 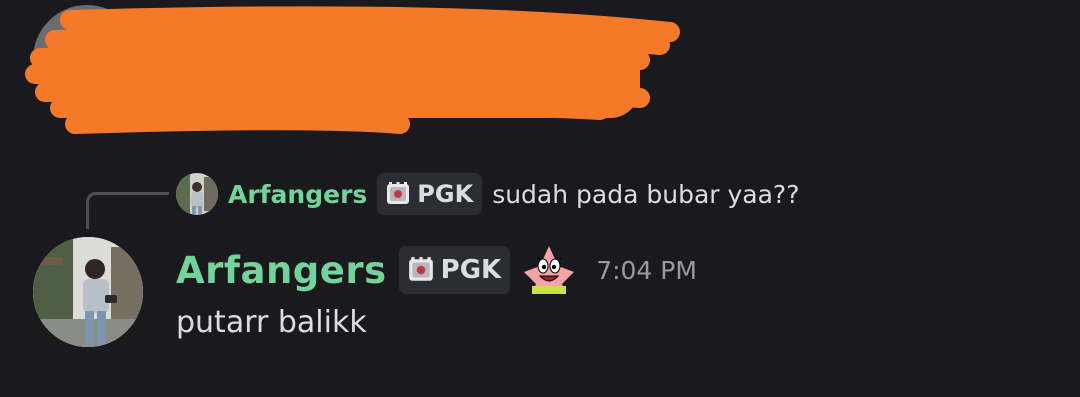 I want to click on reply-server-tag: PGK, so click(x=430, y=194).